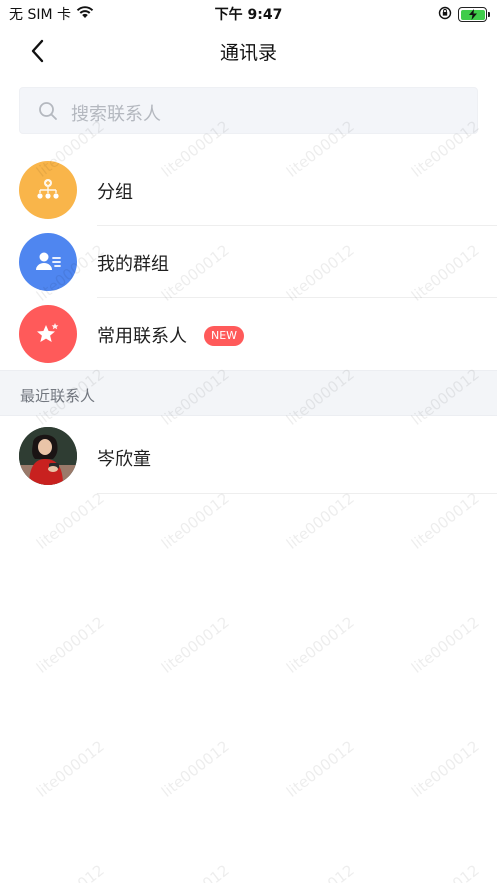 The image size is (497, 883). Describe the element at coordinates (248, 393) in the screenshot. I see `recent-contacts-header: 最近联系人` at that location.